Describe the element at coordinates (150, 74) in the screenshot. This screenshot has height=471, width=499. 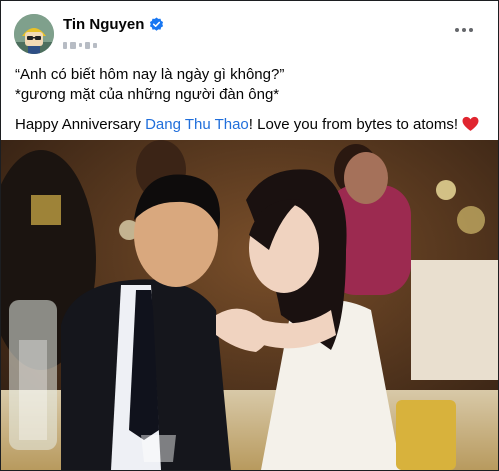
I see `post-text-line-1: “Anh có biết hôm nay là ngày gì không?”` at that location.